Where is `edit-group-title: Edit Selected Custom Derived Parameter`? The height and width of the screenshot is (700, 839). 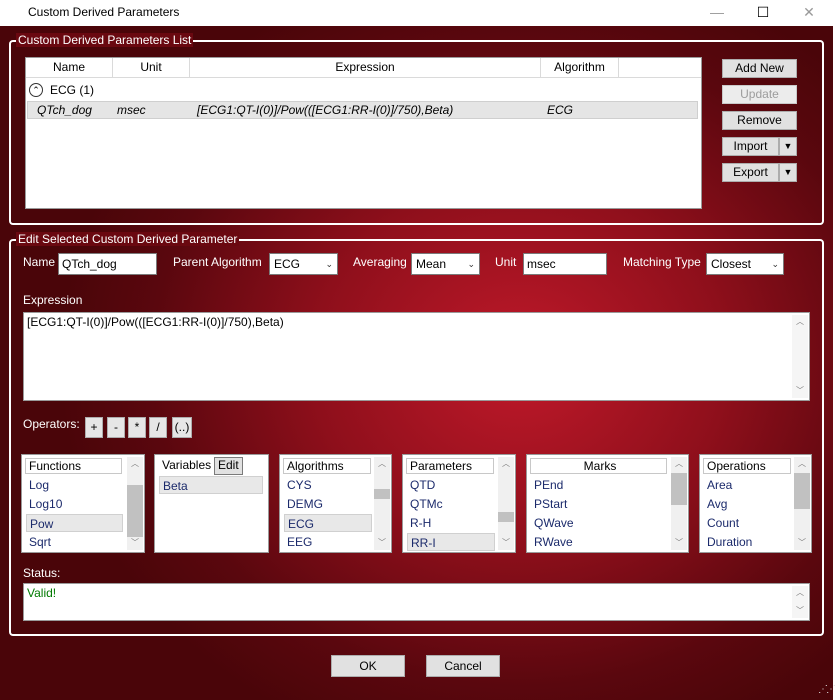 edit-group-title: Edit Selected Custom Derived Parameter is located at coordinates (128, 239).